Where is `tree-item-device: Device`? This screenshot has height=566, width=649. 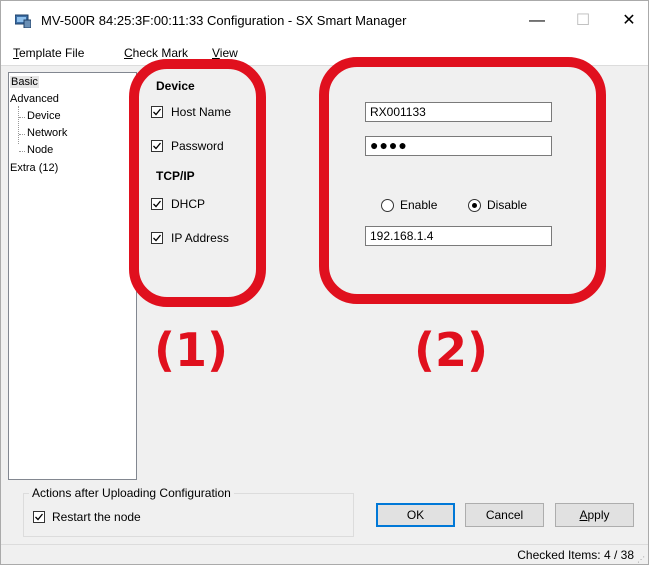
tree-item-device: Device is located at coordinates (44, 116).